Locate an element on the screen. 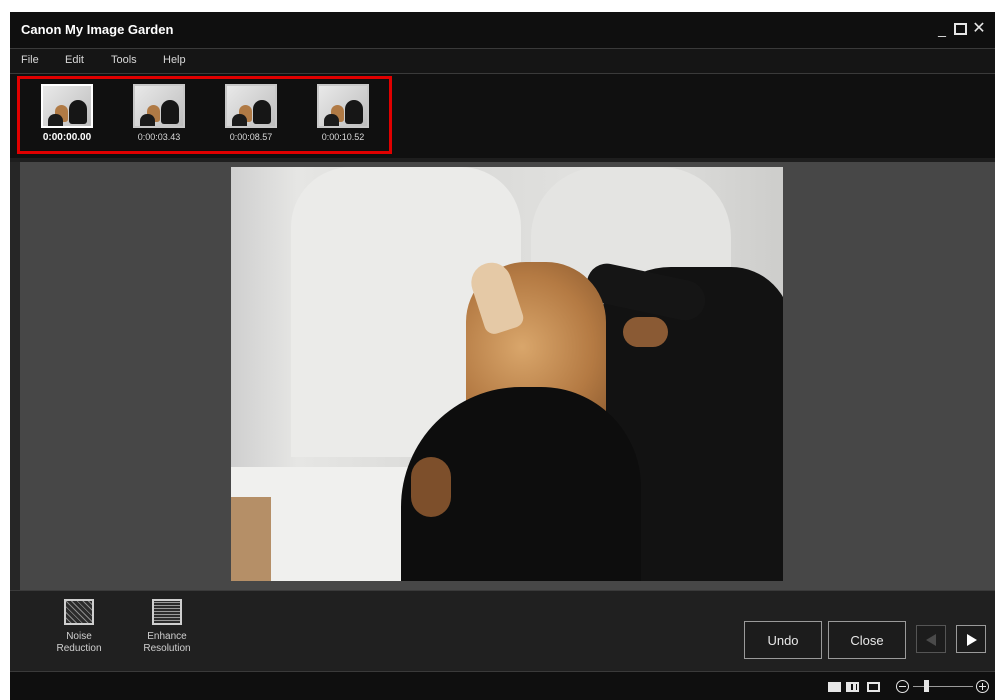 The height and width of the screenshot is (700, 995). menu-help: Help is located at coordinates (174, 60).